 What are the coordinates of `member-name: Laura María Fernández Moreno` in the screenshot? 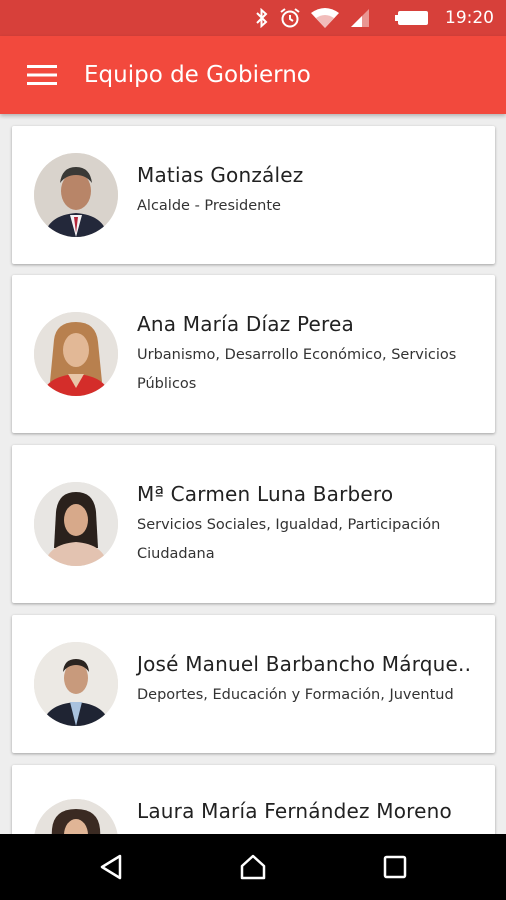 It's located at (294, 811).